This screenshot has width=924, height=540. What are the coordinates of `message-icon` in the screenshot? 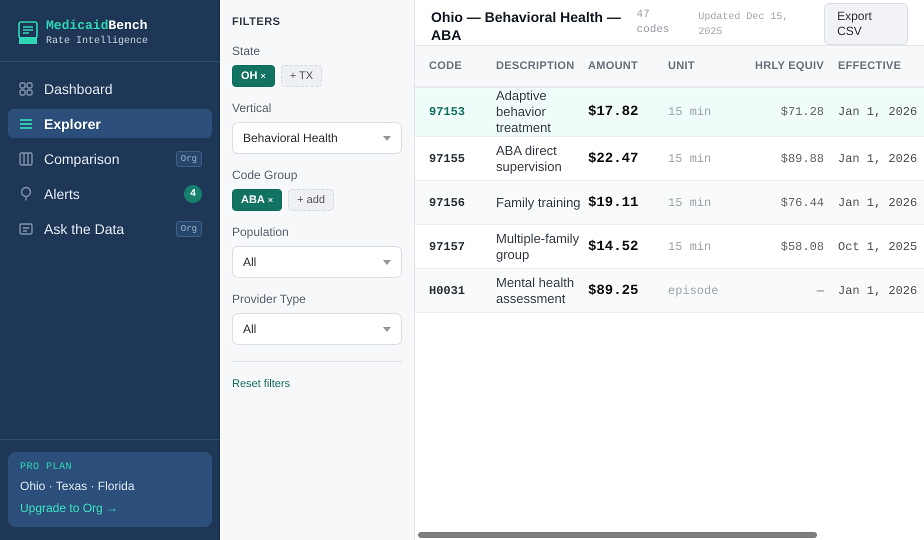 It's located at (26, 228).